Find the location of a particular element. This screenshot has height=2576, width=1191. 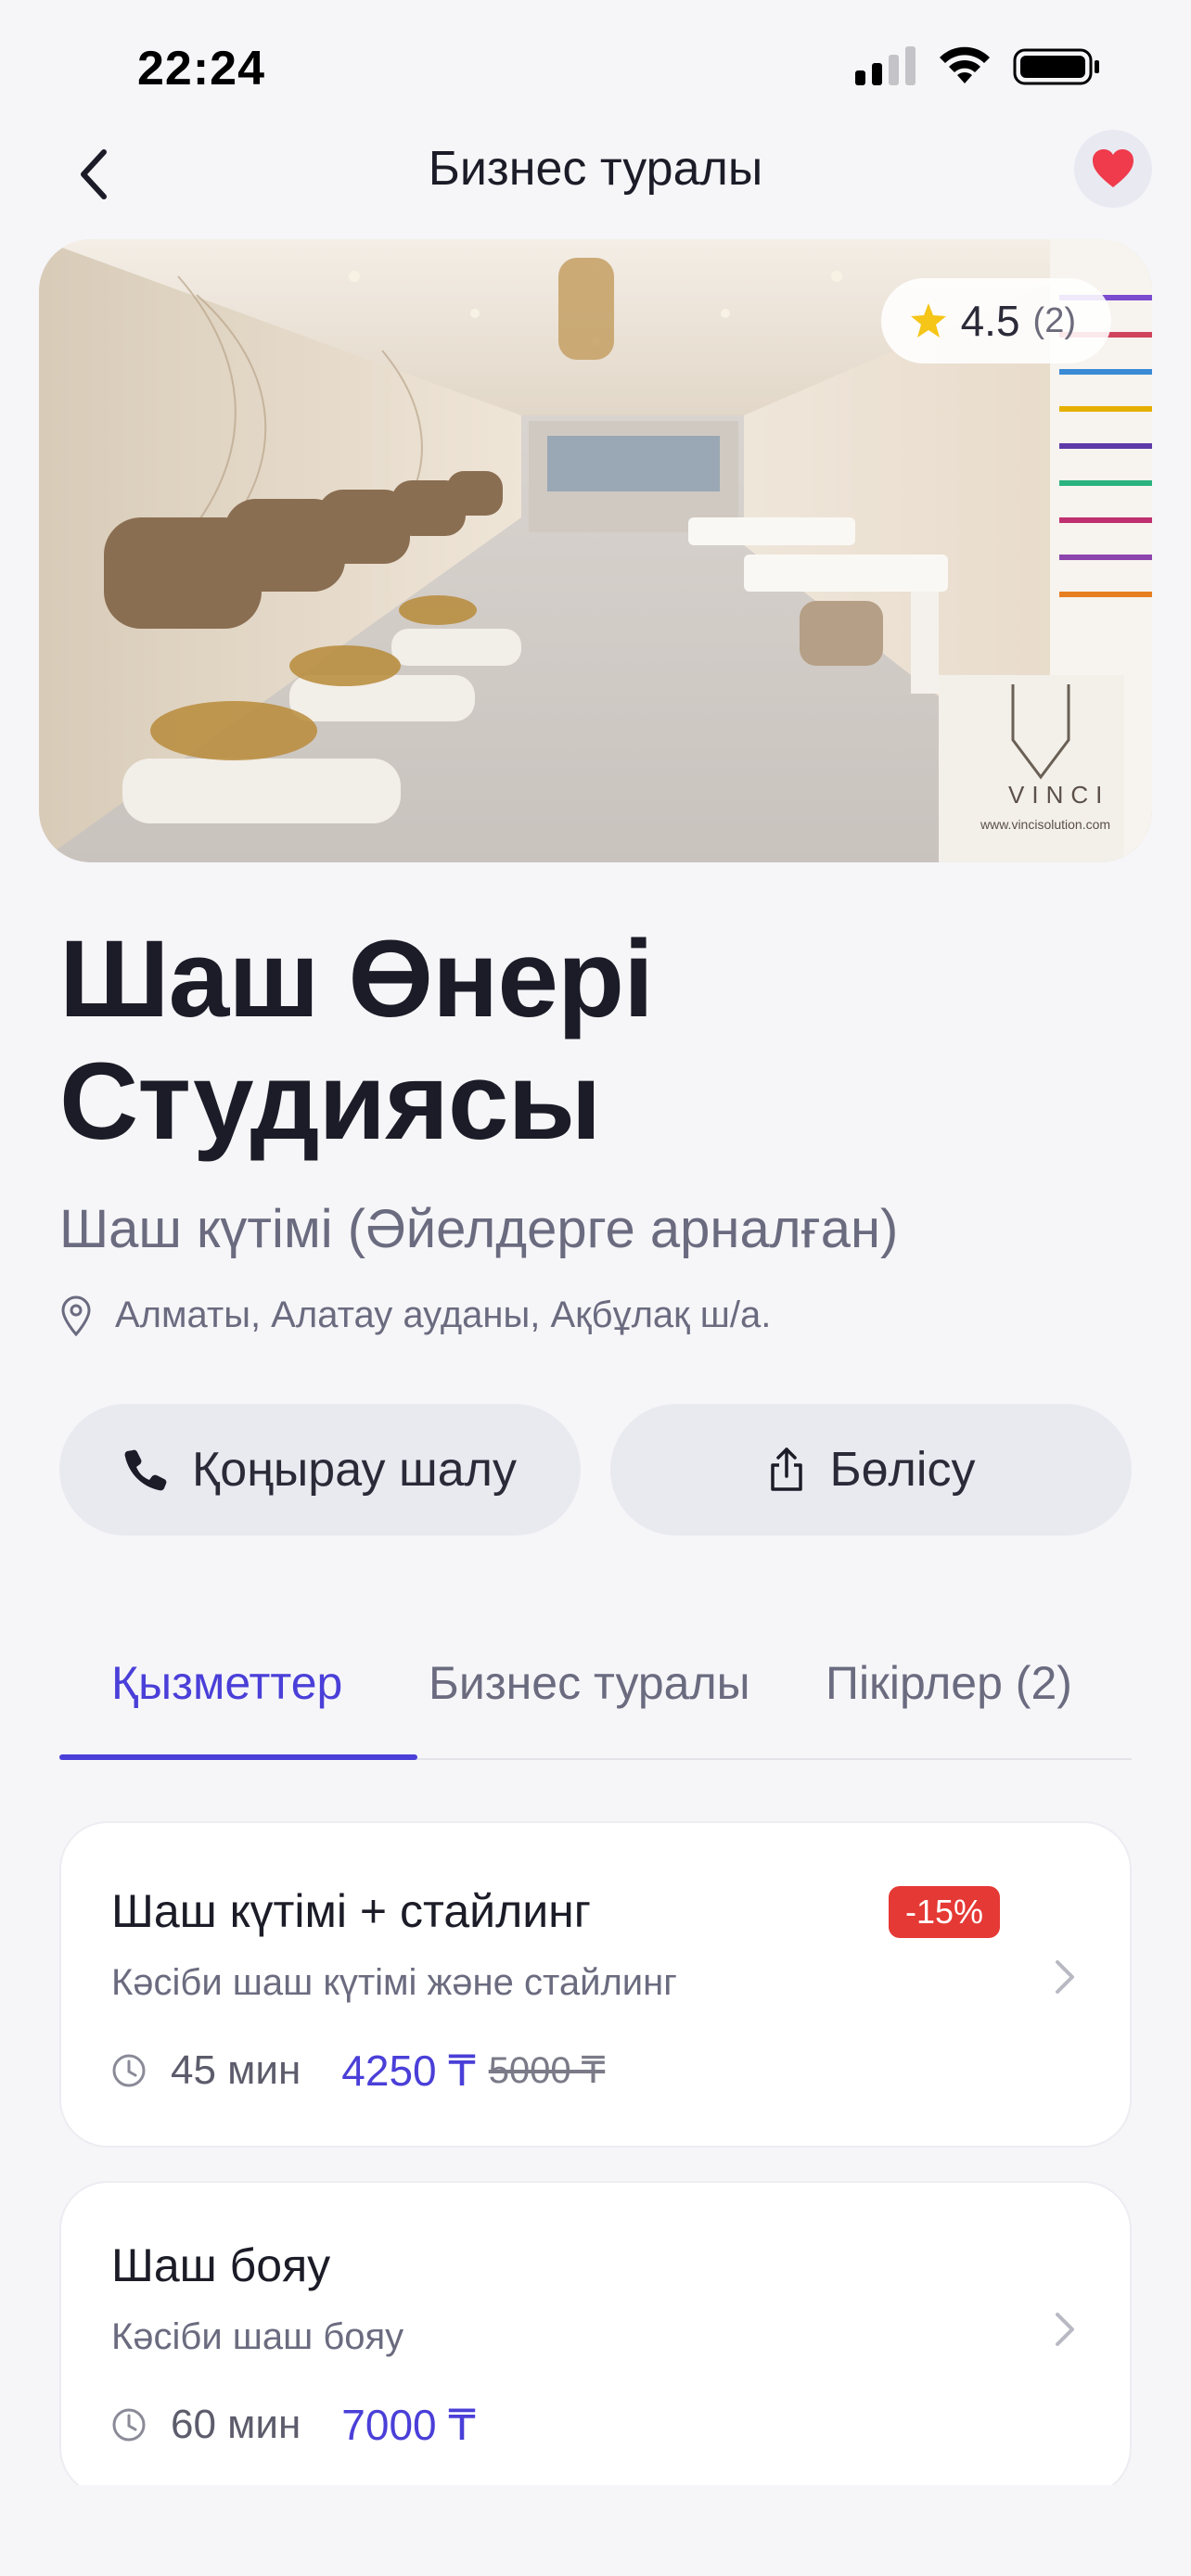

service-meta: 45 мин 4250 ₸ 5000 ₸ is located at coordinates (358, 2071).